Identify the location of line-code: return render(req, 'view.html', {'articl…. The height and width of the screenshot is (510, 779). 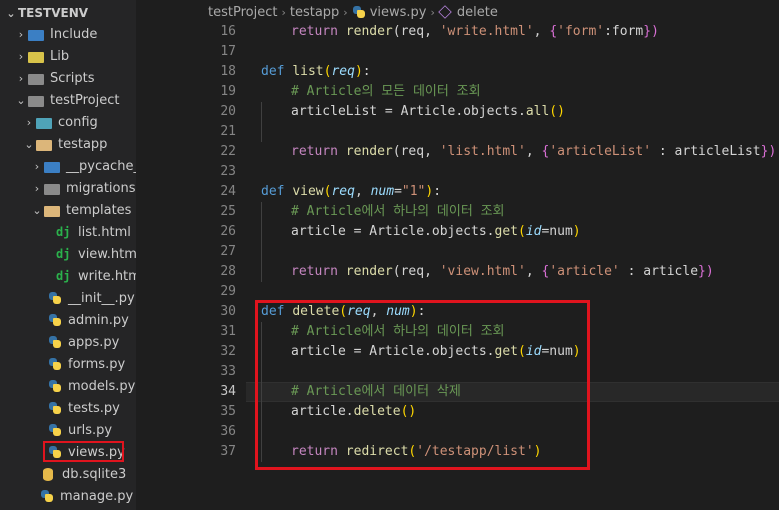
(502, 271).